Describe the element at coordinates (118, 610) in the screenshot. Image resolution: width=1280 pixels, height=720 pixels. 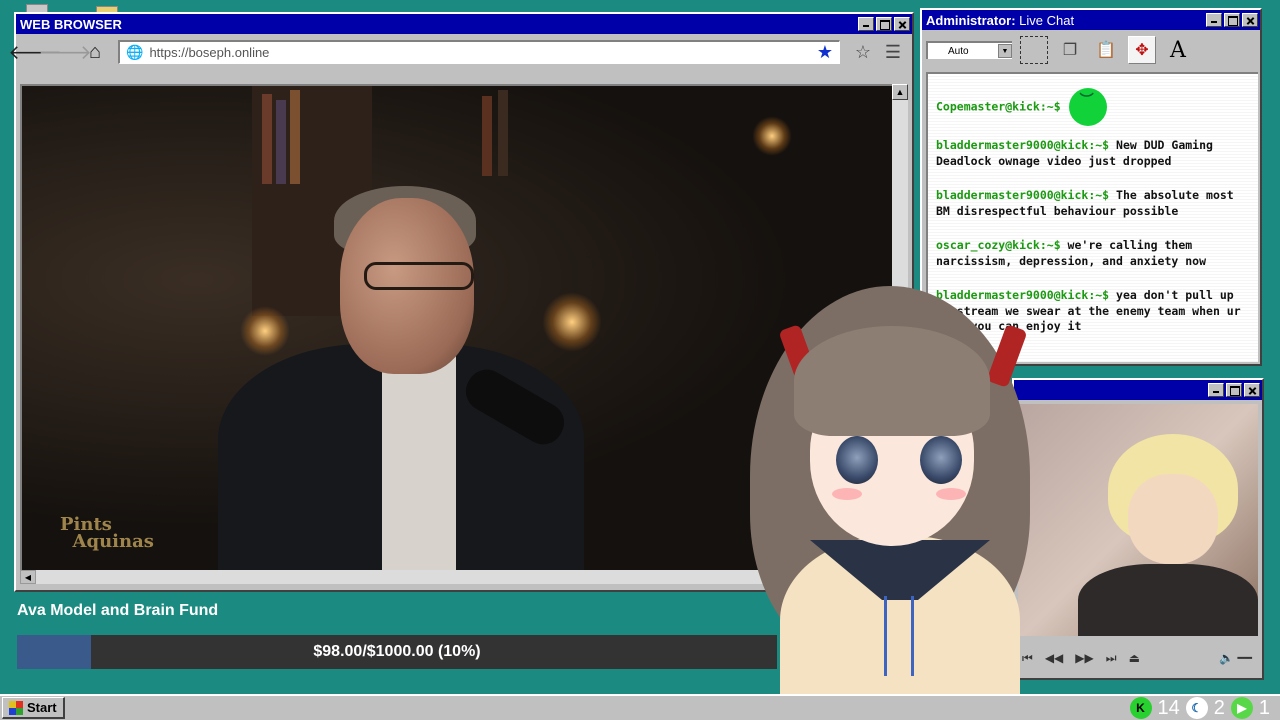
I see `fund-title: Ava Model and Brain Fund` at that location.